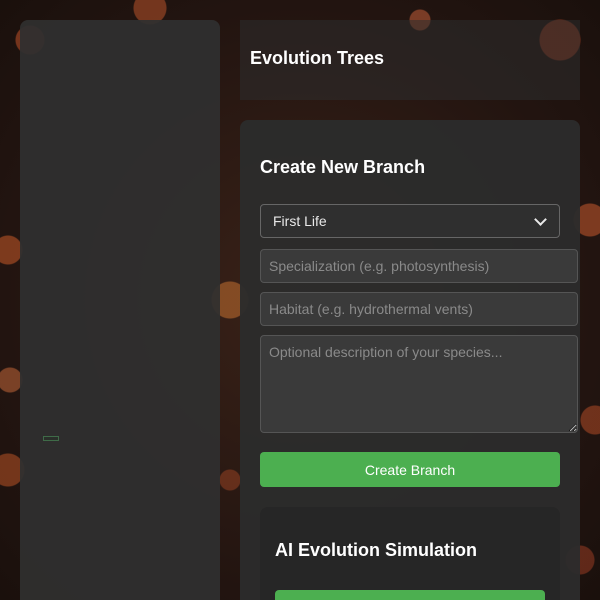  Describe the element at coordinates (419, 266) in the screenshot. I see `specialization-input` at that location.